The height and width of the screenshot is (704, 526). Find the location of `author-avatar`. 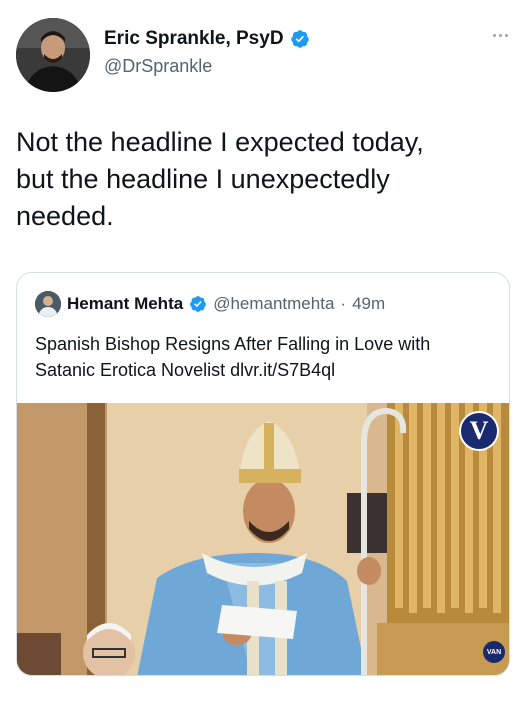

author-avatar is located at coordinates (53, 55).